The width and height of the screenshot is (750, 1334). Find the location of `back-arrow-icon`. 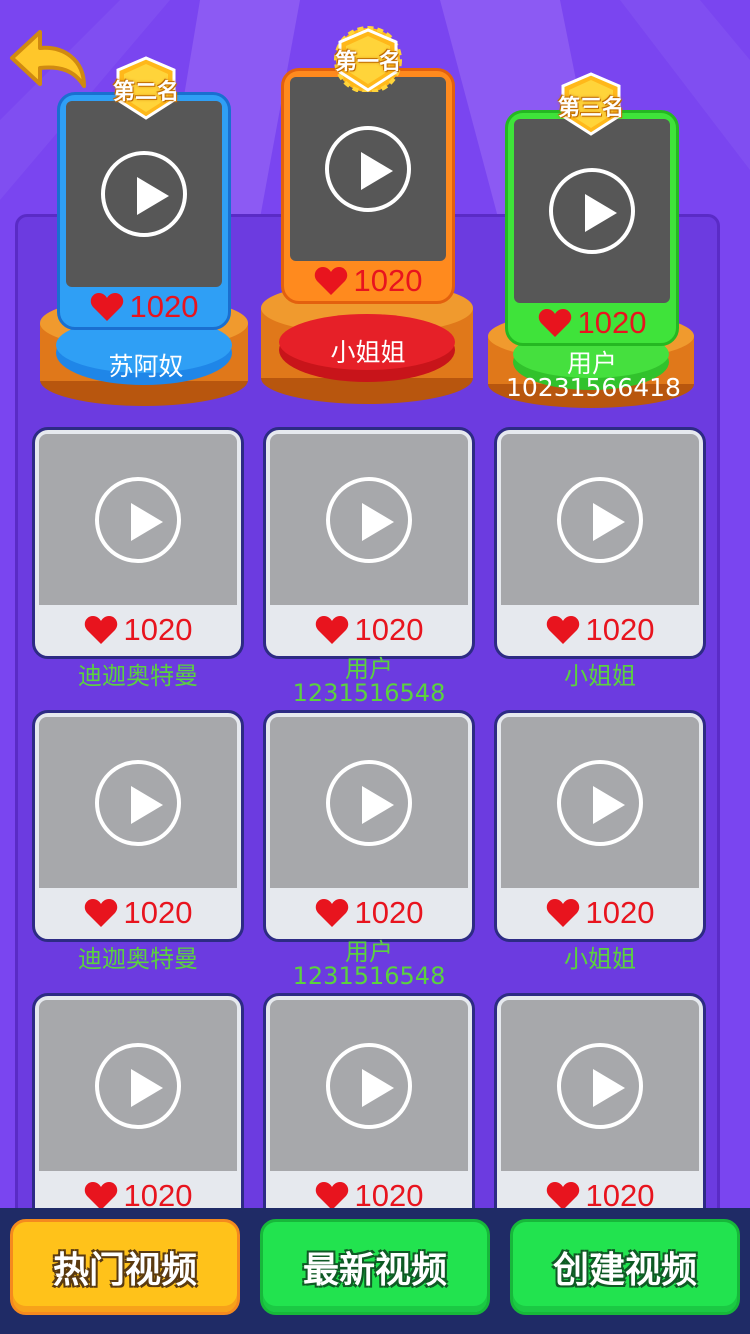

back-arrow-icon is located at coordinates (48, 59).